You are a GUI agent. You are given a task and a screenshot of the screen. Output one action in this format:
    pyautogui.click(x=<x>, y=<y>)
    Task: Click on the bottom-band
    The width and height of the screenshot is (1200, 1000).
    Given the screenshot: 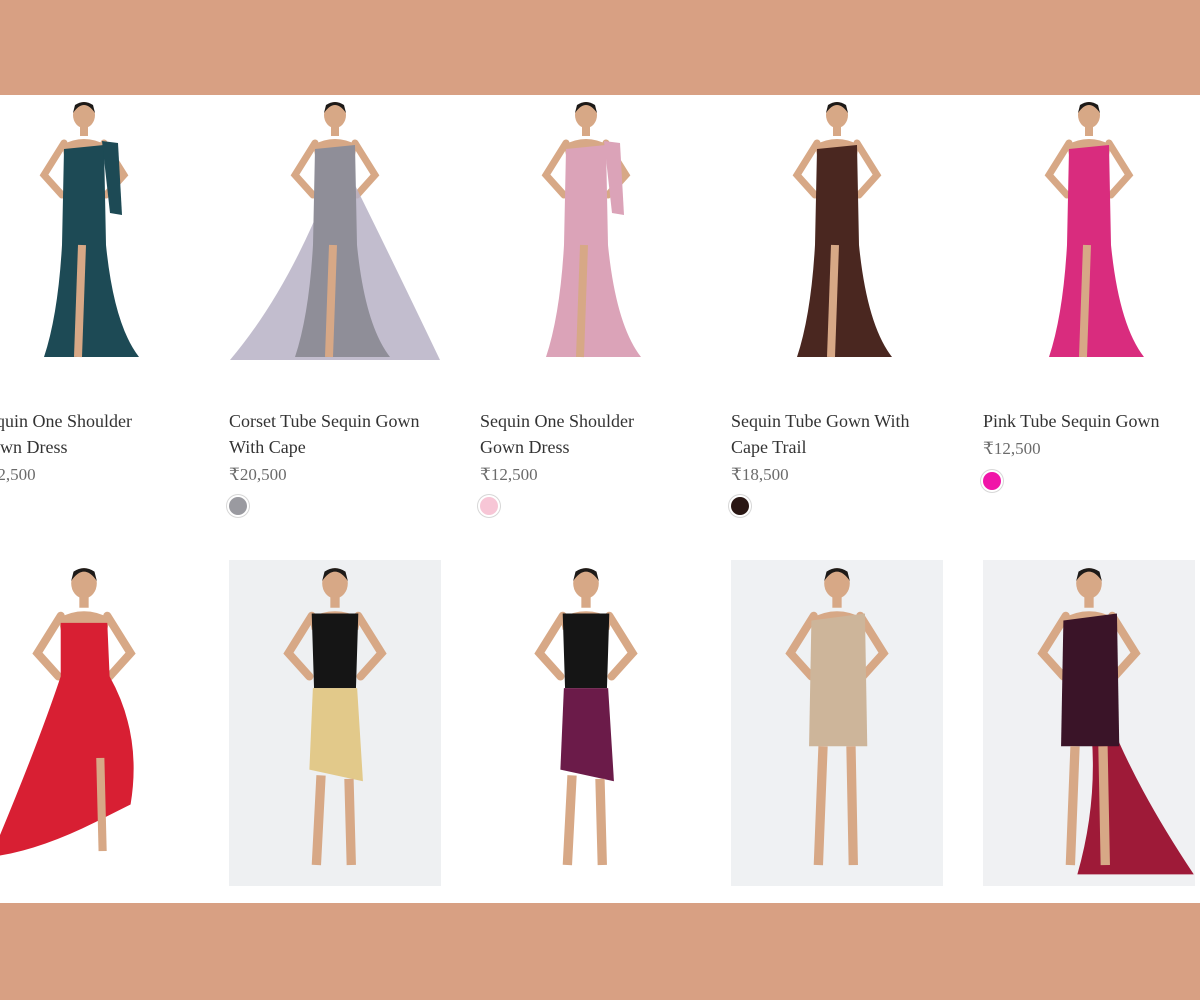 What is the action you would take?
    pyautogui.click(x=600, y=951)
    